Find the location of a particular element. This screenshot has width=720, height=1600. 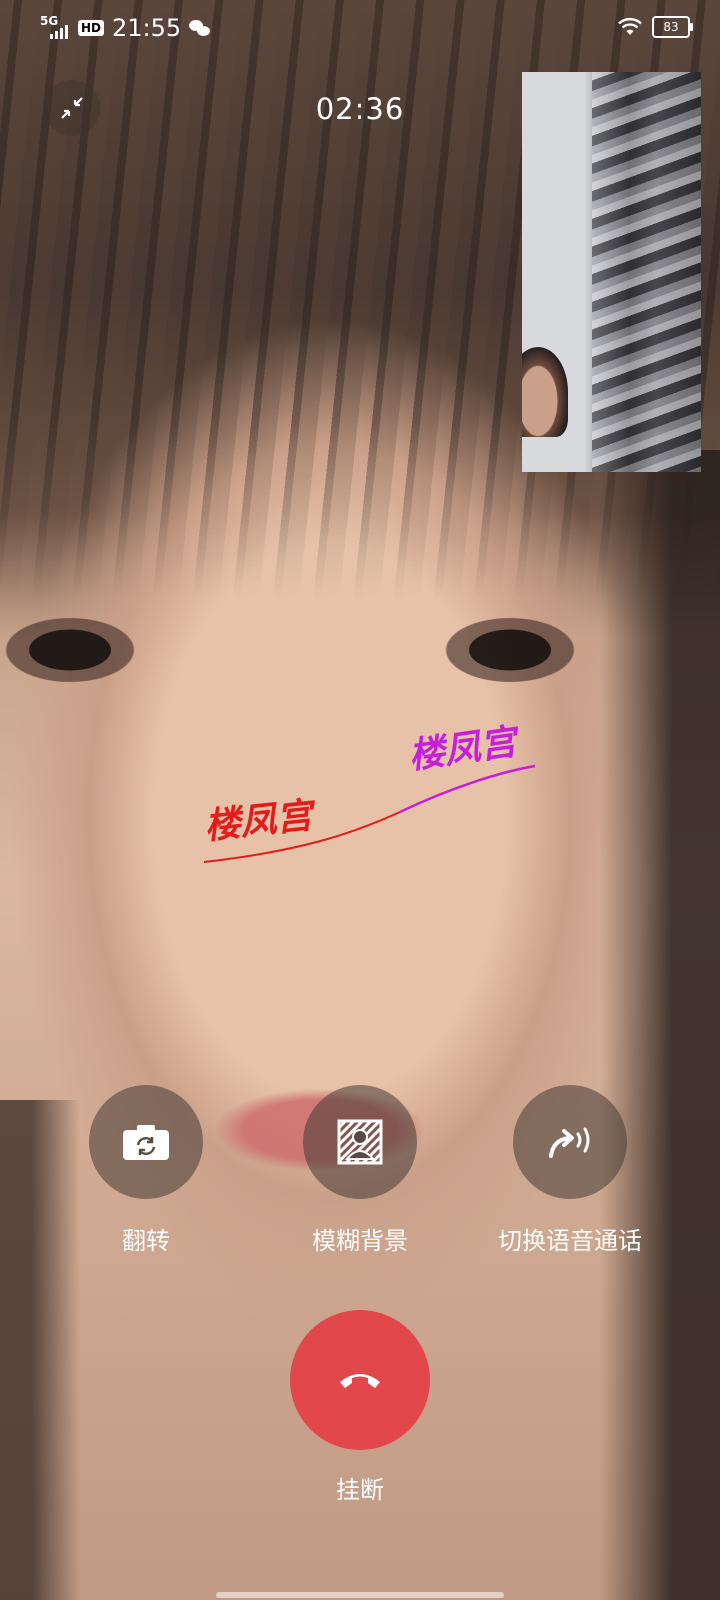

phone-hangup-icon is located at coordinates (360, 1381).